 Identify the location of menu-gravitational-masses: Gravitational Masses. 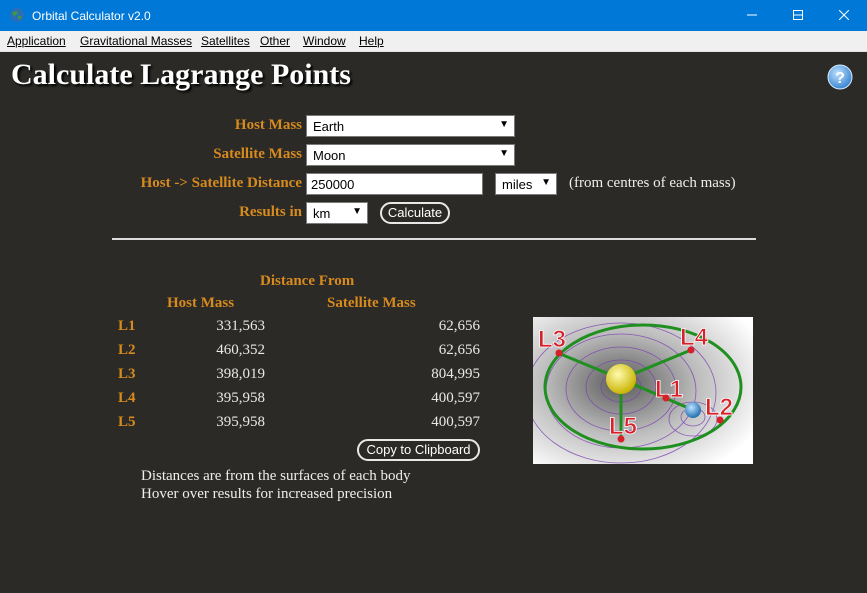
(136, 41).